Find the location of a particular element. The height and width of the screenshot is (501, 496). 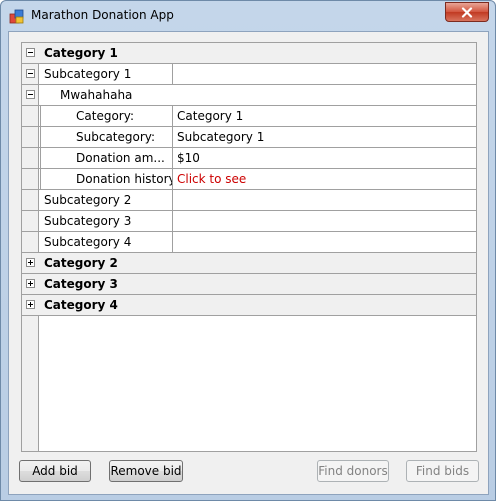

category-label: Category 2 is located at coordinates (81, 263).